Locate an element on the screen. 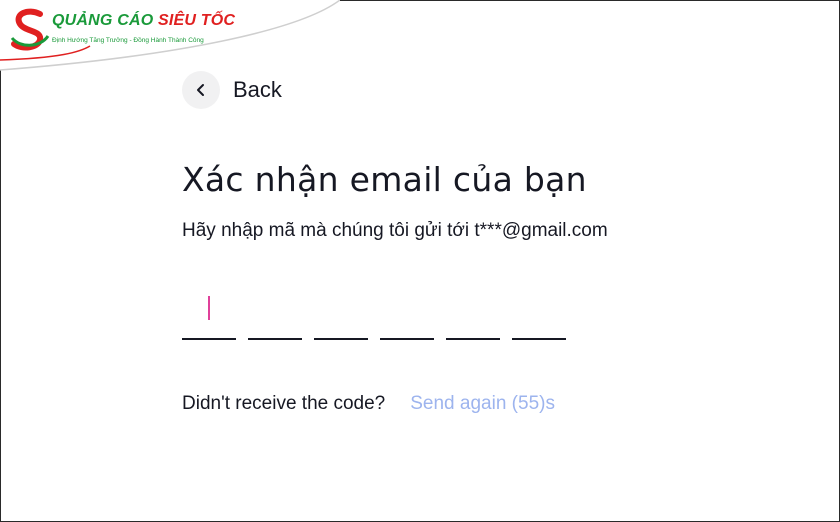 This screenshot has width=840, height=522. back-button: Back is located at coordinates (232, 90).